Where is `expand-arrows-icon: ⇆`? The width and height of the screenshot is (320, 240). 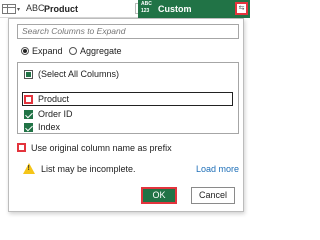
expand-arrows-icon: ⇆ is located at coordinates (241, 8).